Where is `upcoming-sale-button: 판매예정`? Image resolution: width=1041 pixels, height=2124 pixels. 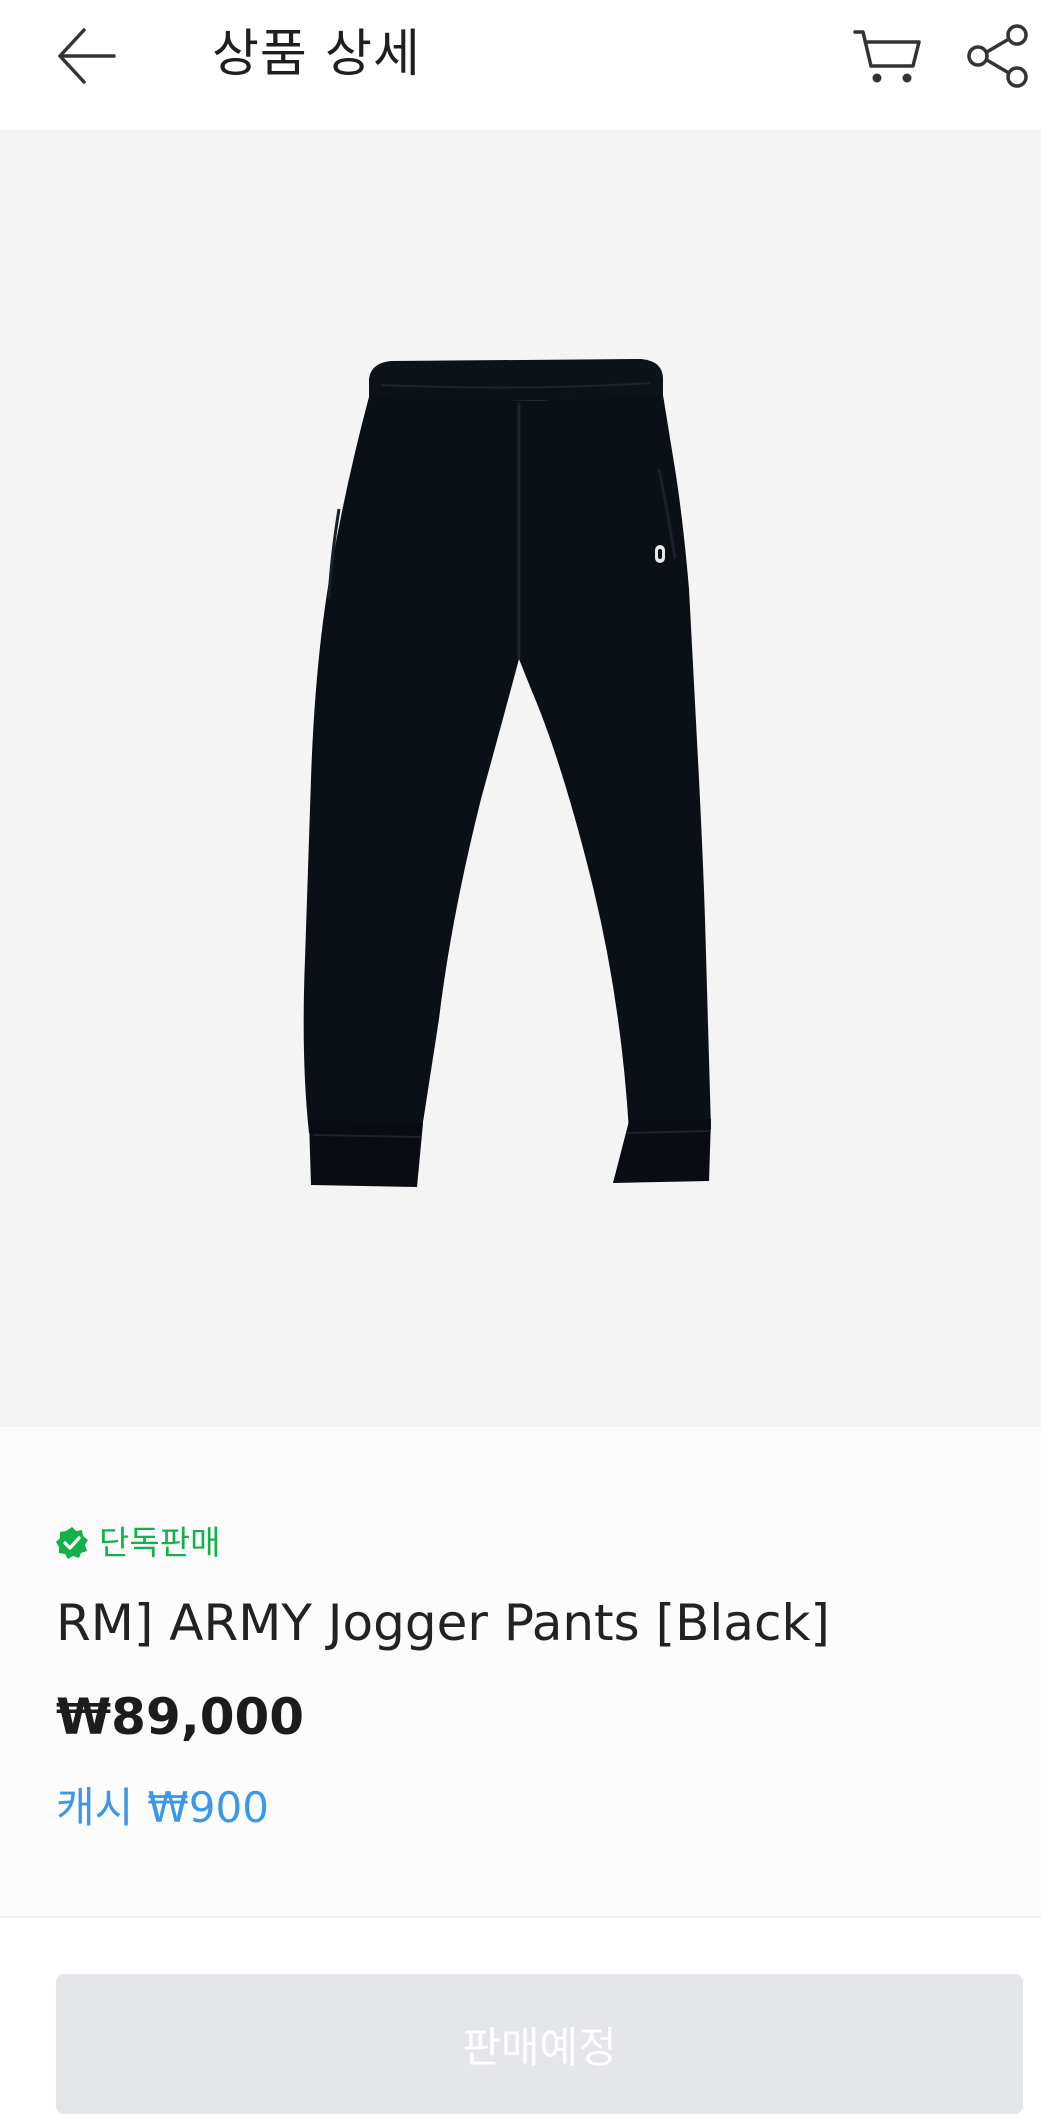 upcoming-sale-button: 판매예정 is located at coordinates (539, 2044).